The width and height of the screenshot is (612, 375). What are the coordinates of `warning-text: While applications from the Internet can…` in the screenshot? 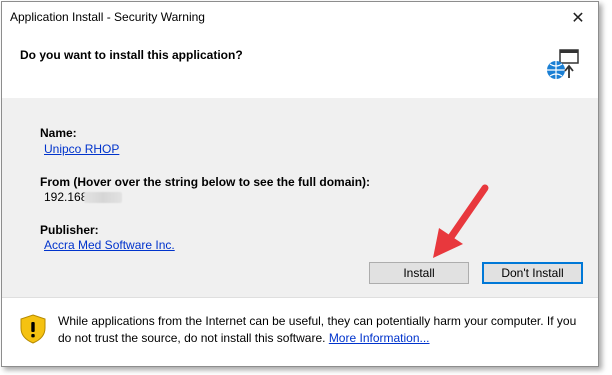 It's located at (318, 330).